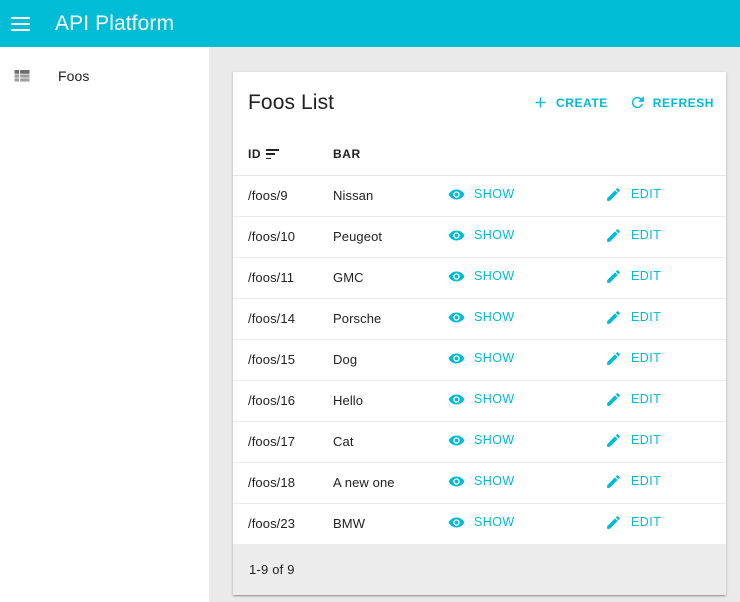 Image resolution: width=740 pixels, height=602 pixels. I want to click on table-row: /foos/10 Peugeot SHOW EDIT, so click(479, 237).